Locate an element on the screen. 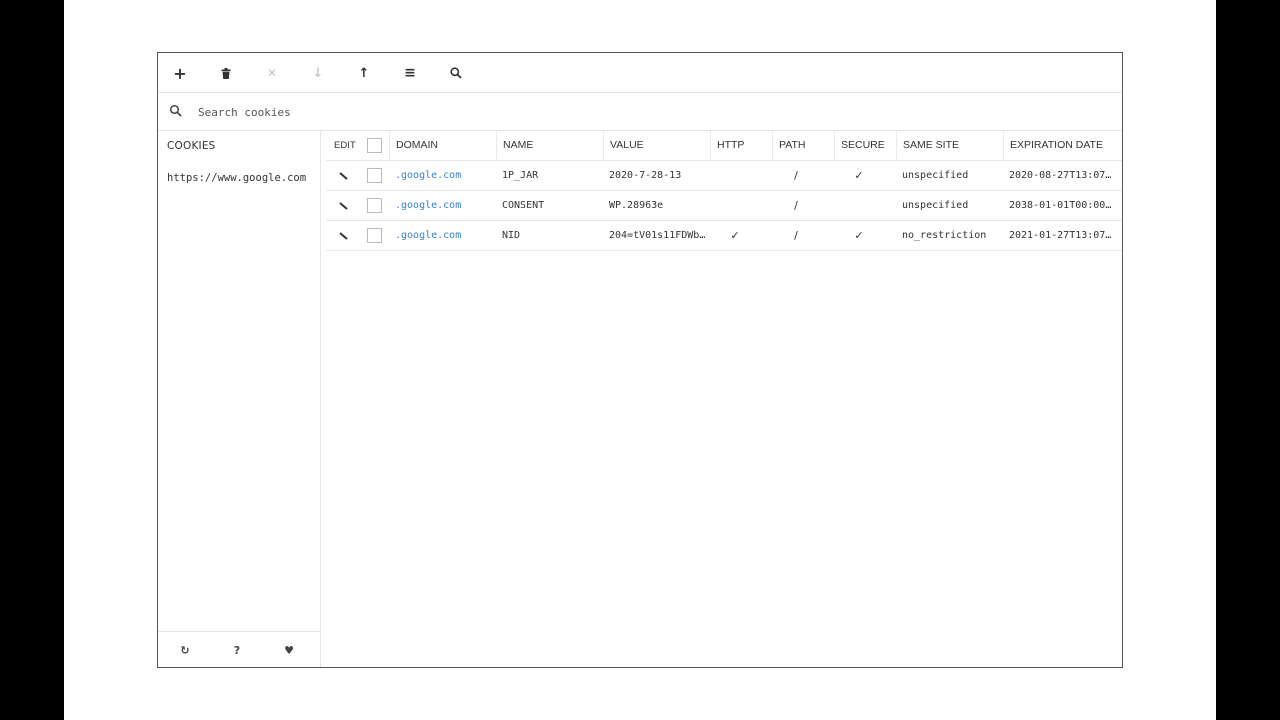 The height and width of the screenshot is (720, 1280). column-name: NAME is located at coordinates (514, 145).